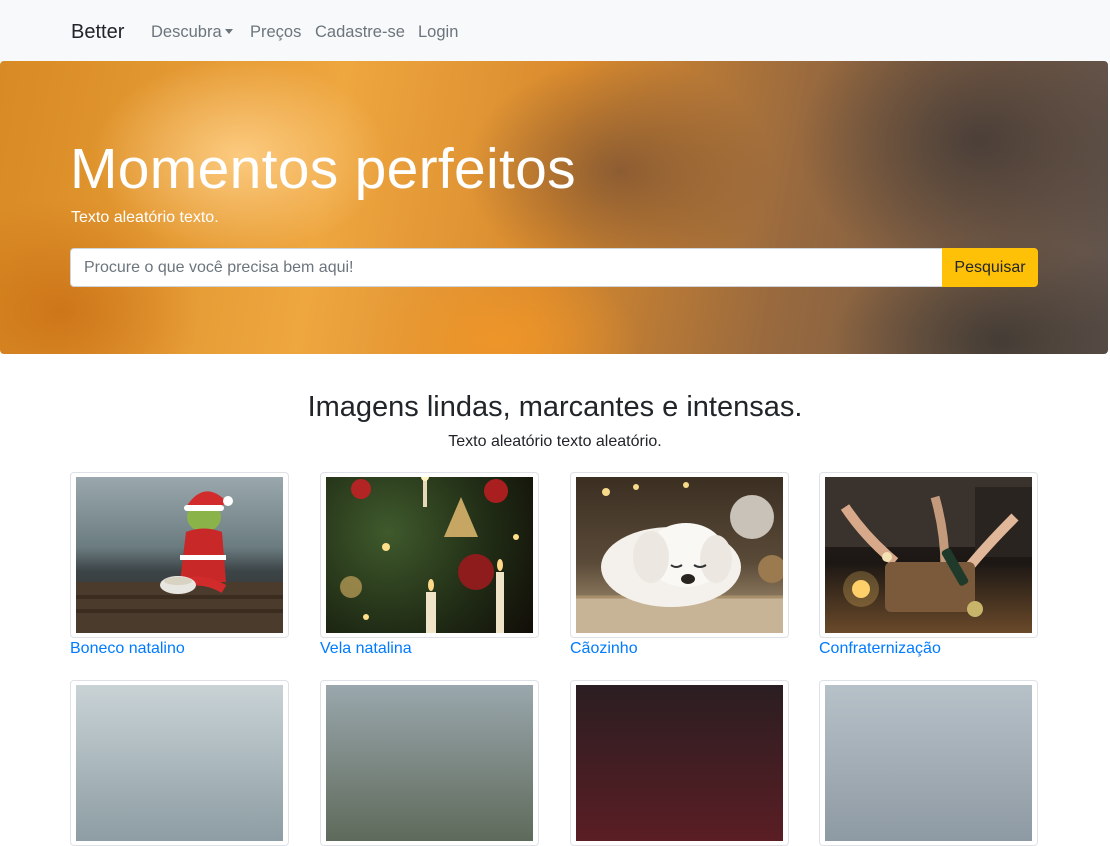  I want to click on nav-item-descubra: Descubra, so click(192, 32).